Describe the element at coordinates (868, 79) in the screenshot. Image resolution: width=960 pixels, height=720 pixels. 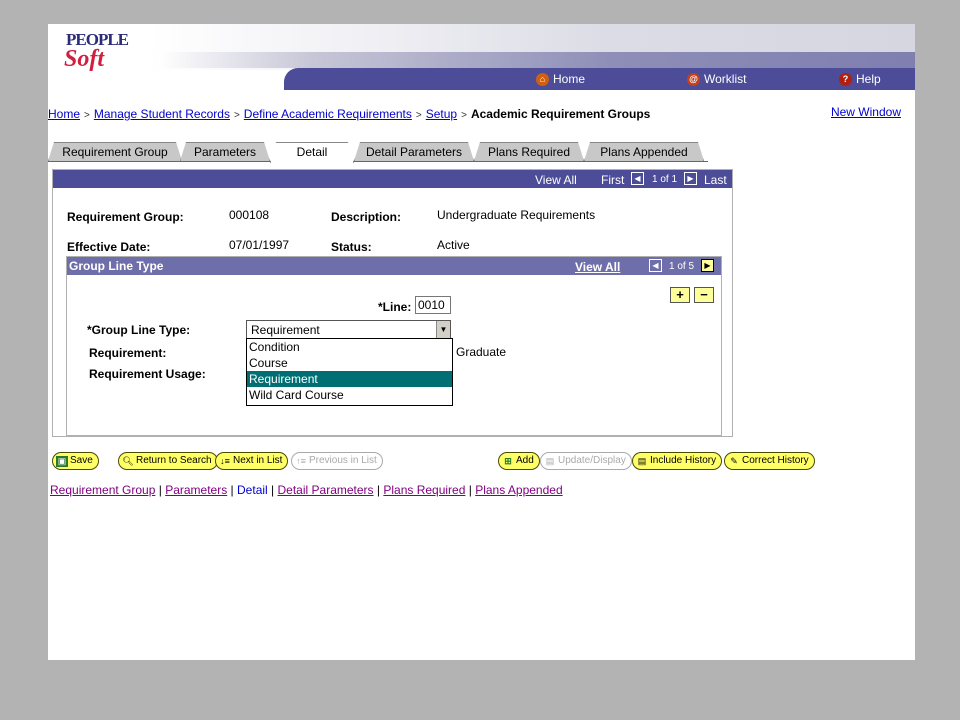
I see `help-label: Help` at that location.